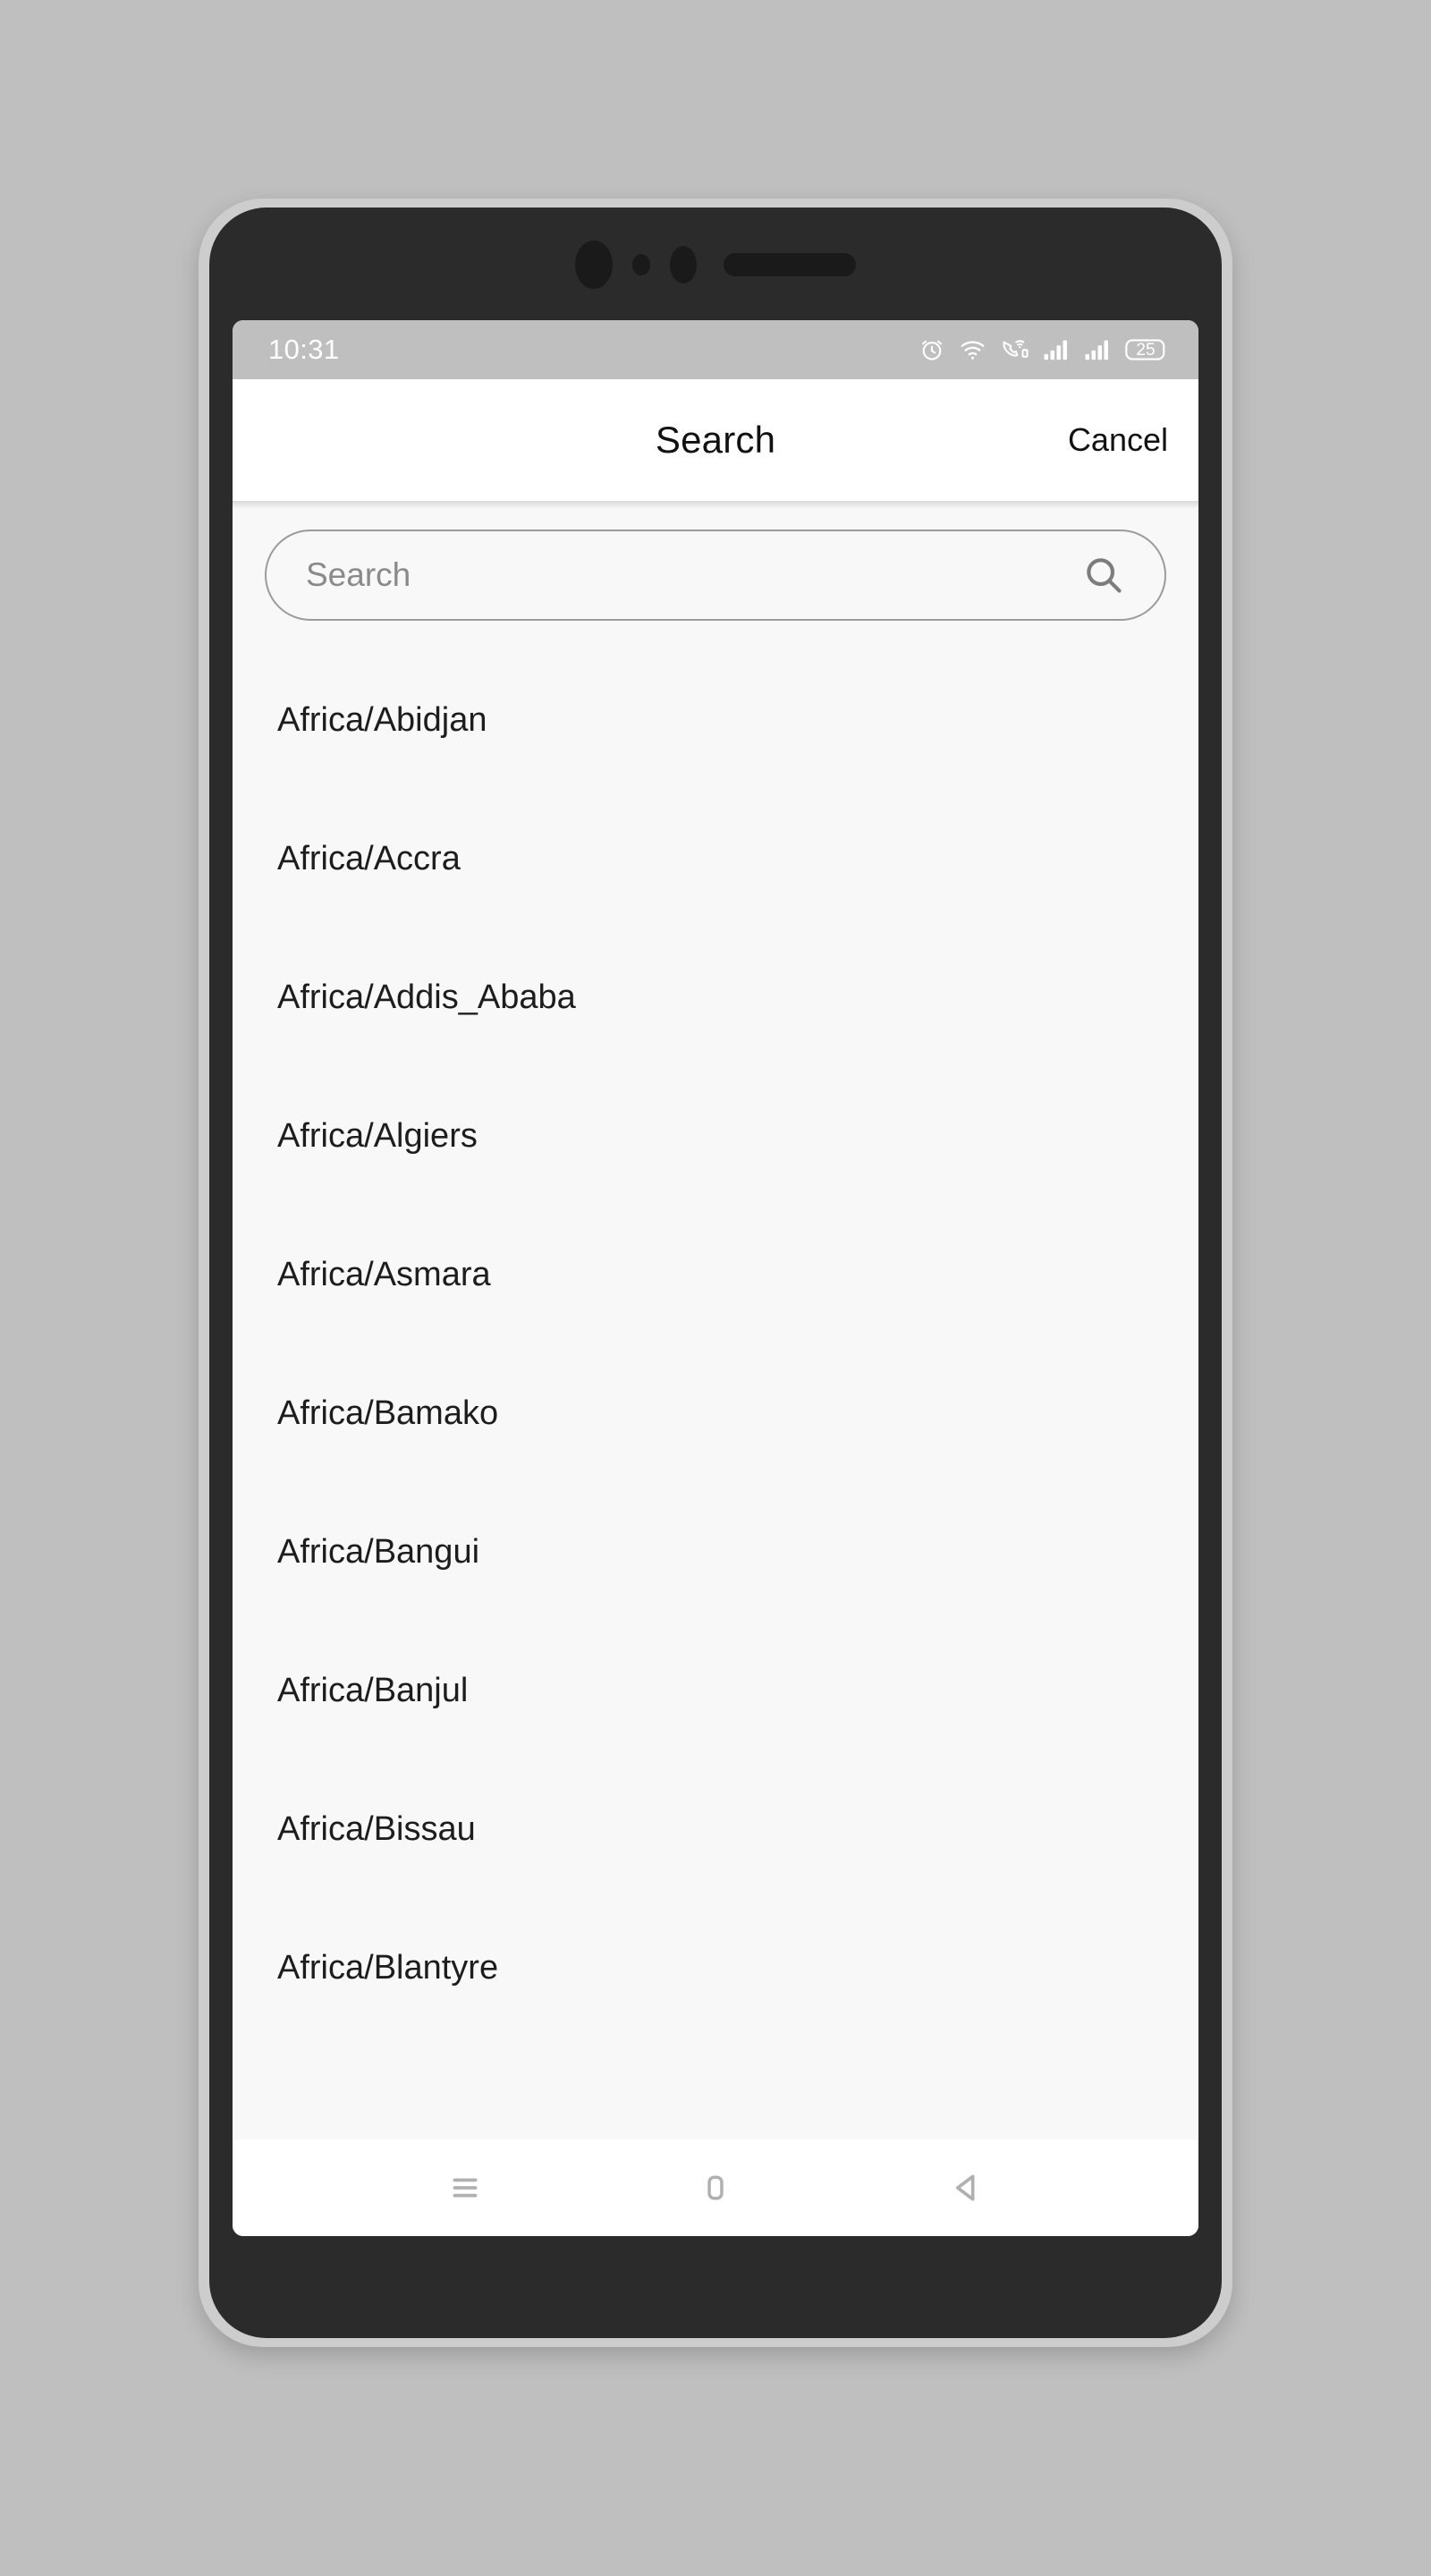 The width and height of the screenshot is (1431, 2576). I want to click on android-navigation-bar, so click(716, 2188).